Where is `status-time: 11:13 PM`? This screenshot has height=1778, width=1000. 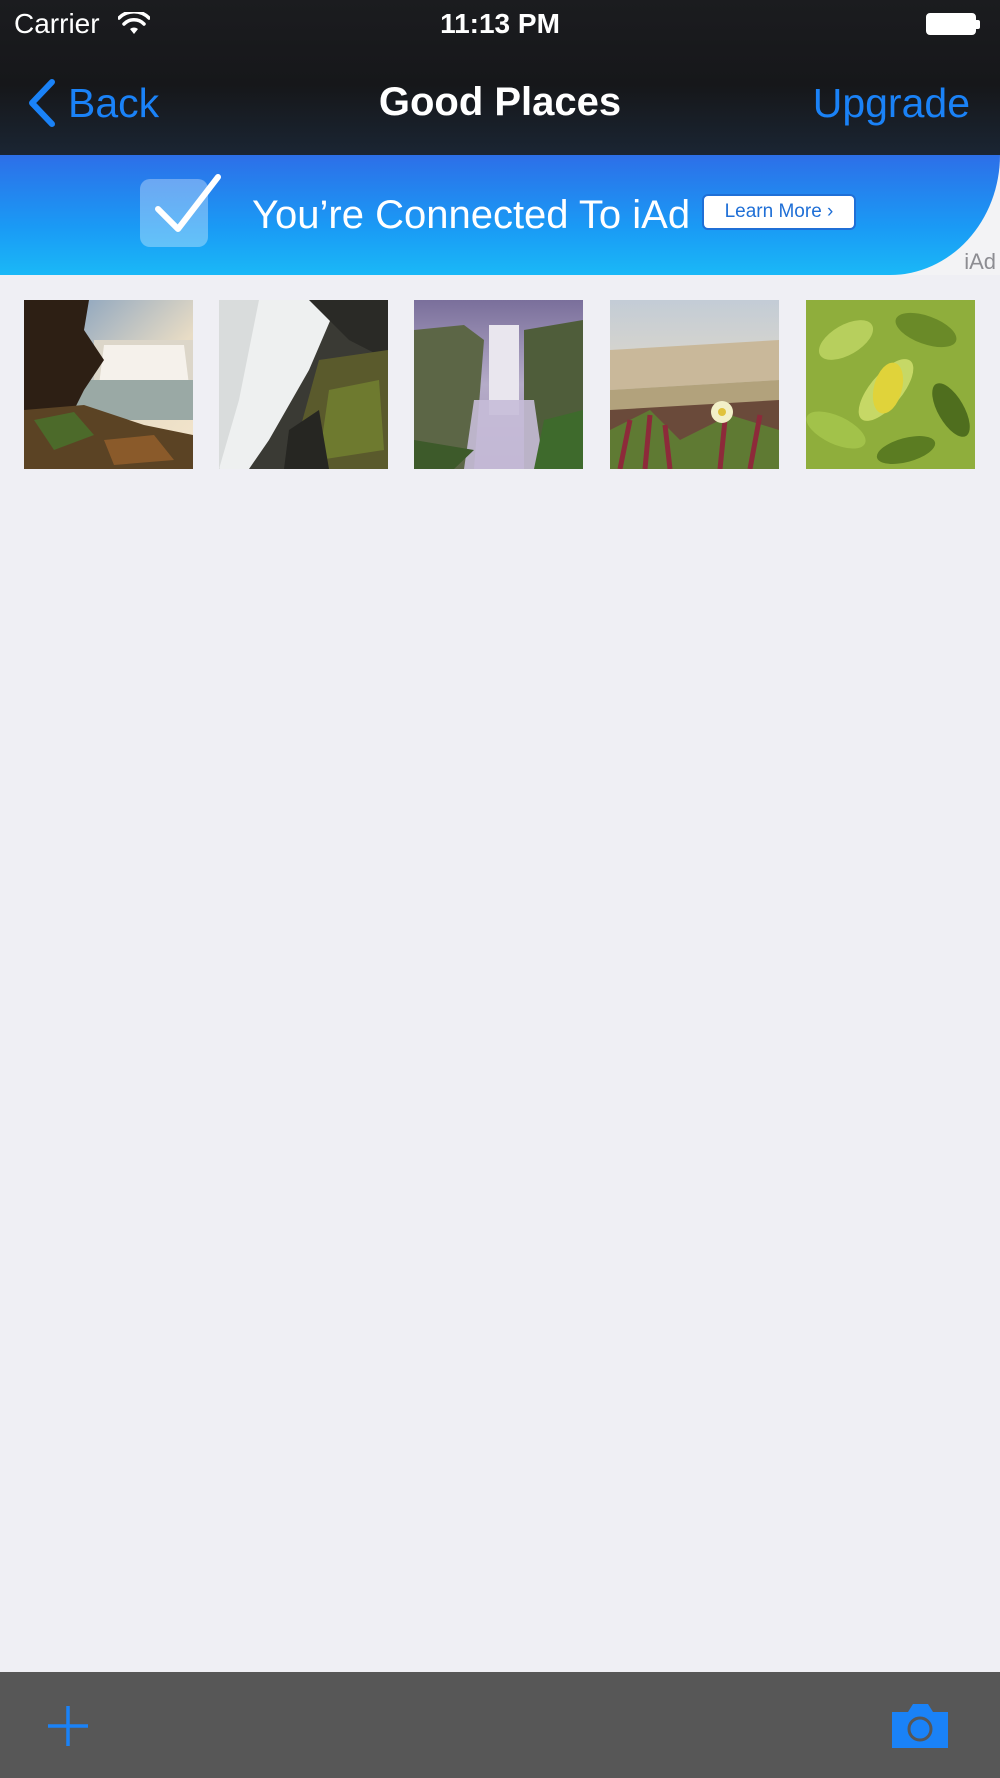 status-time: 11:13 PM is located at coordinates (500, 23).